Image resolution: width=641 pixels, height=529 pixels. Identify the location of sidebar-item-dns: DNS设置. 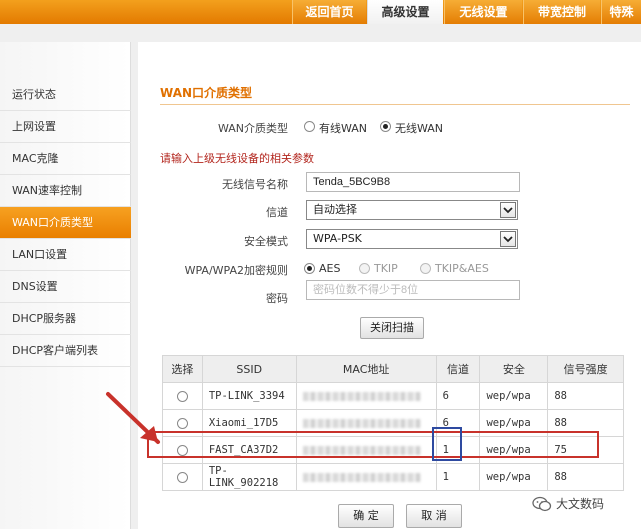
(65, 287).